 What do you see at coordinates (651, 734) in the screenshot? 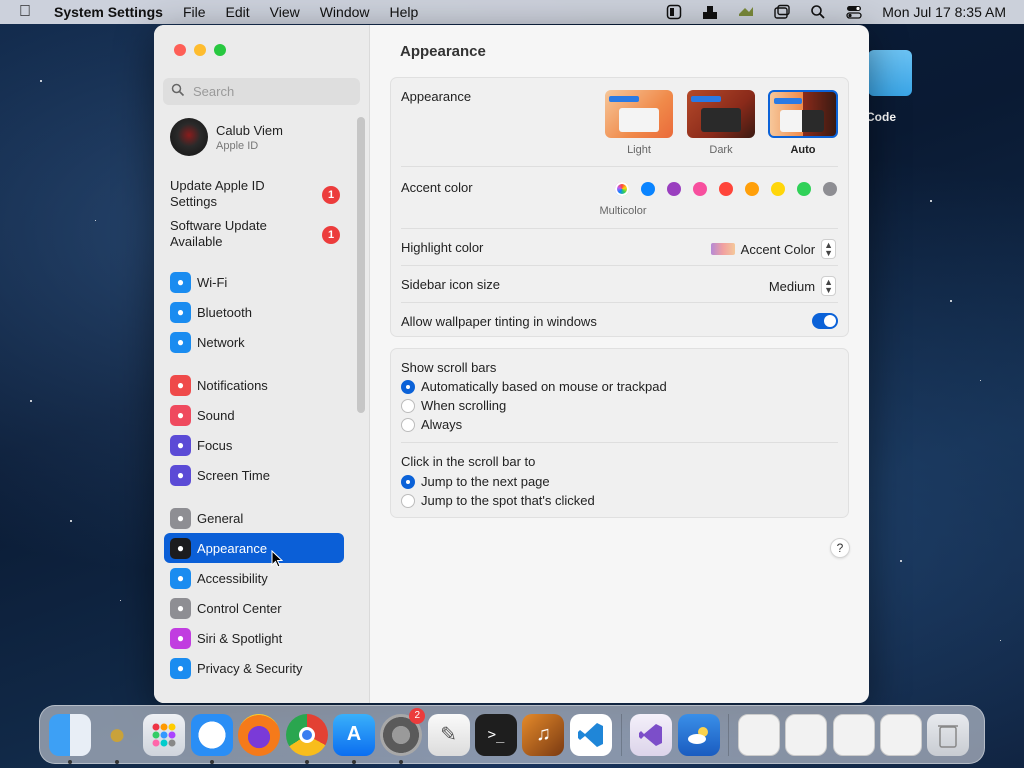
I see `visual-studio-icon` at bounding box center [651, 734].